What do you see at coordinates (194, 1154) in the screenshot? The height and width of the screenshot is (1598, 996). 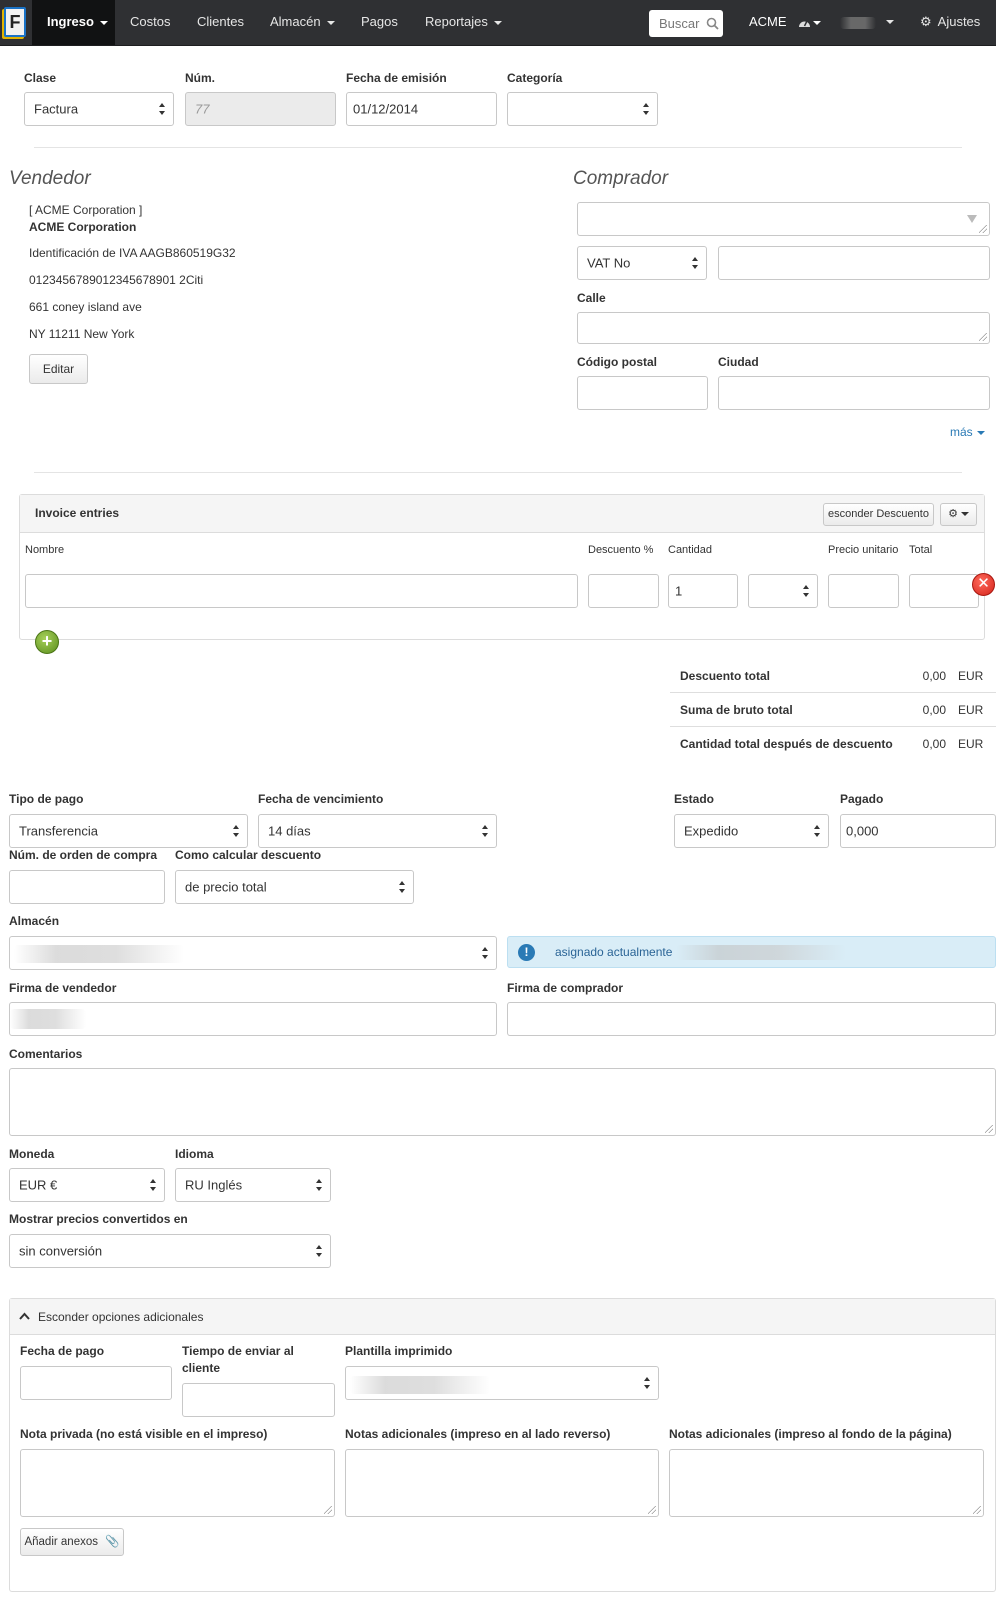 I see `idioma-label: Idioma` at bounding box center [194, 1154].